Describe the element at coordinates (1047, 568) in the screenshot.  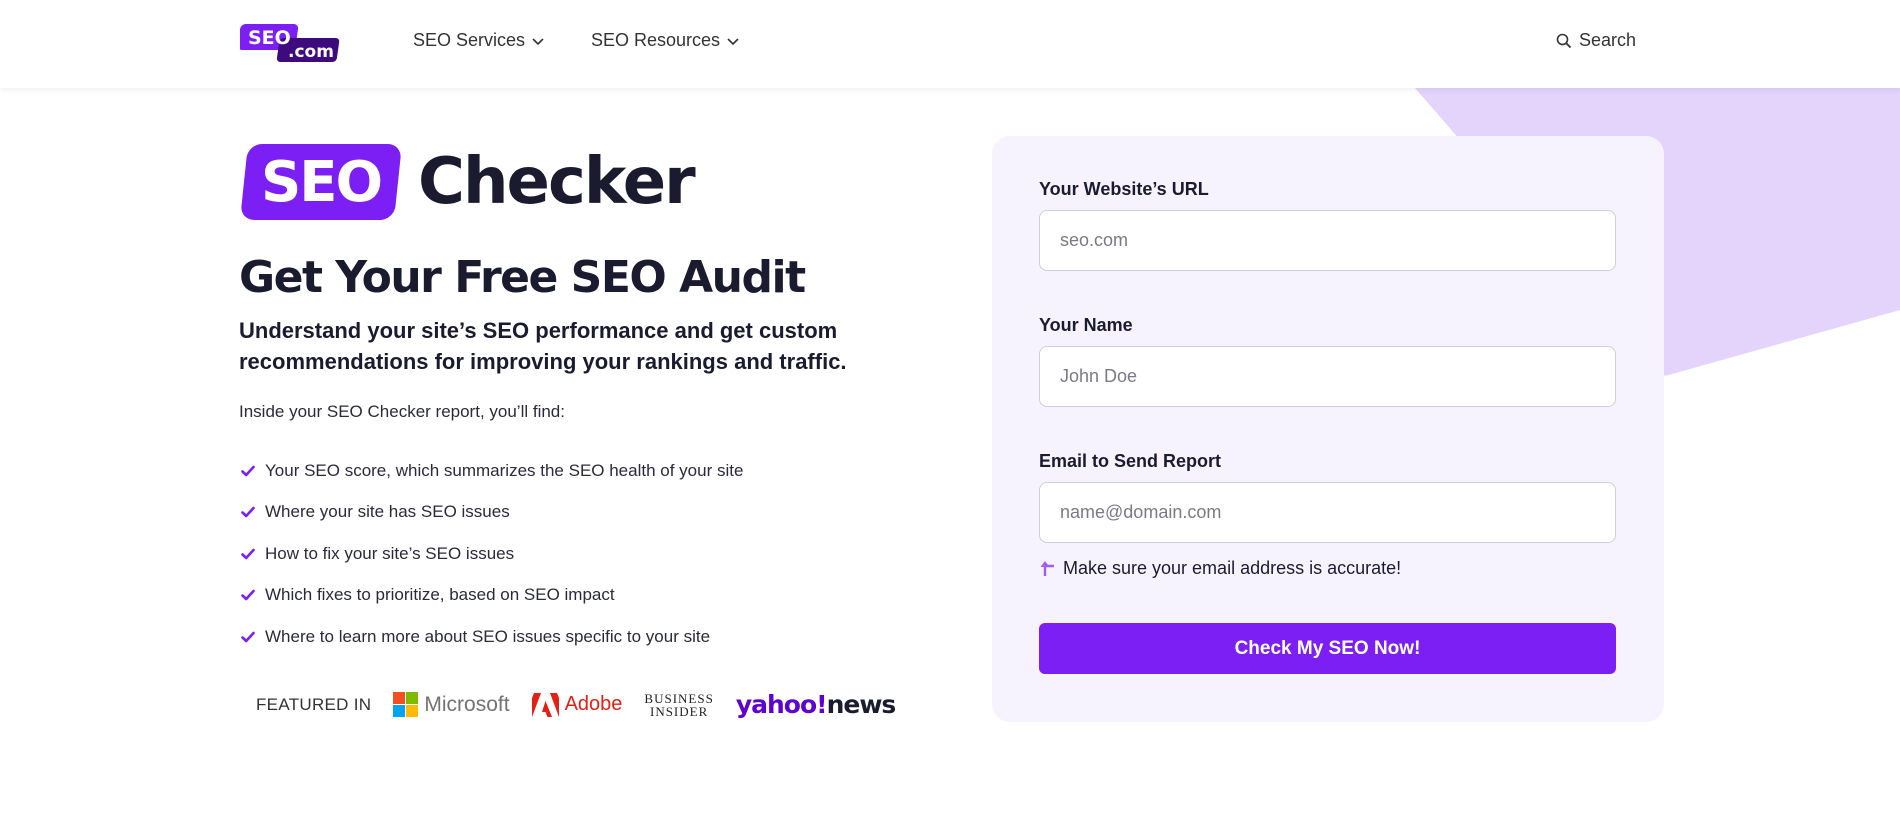
I see `arrow-up-turn-icon` at that location.